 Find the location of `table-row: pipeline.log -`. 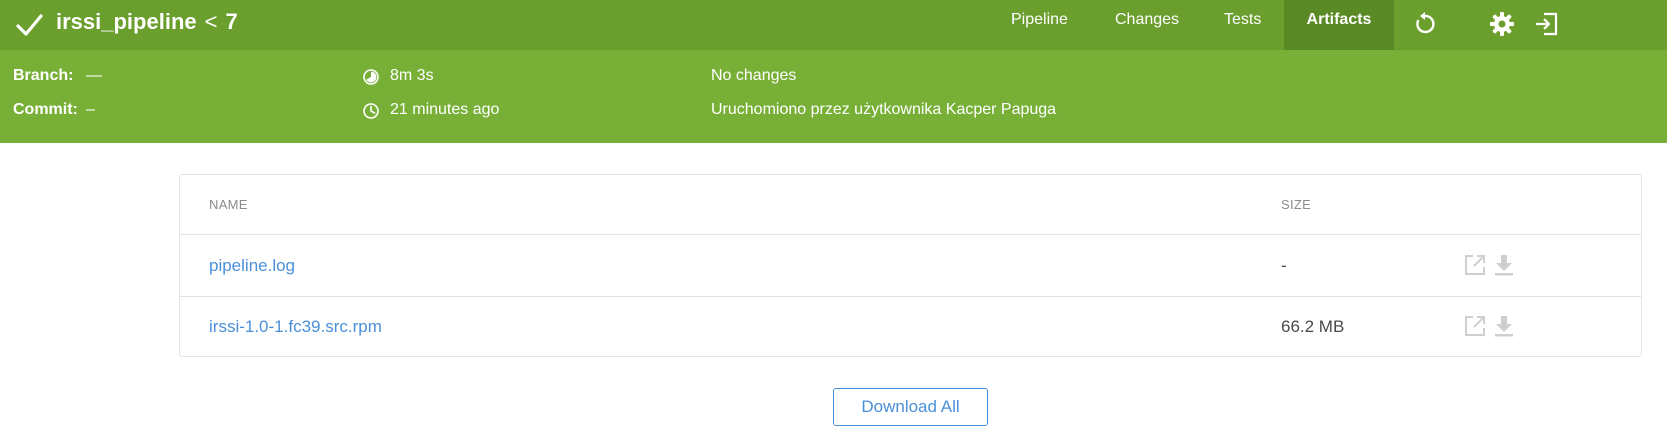

table-row: pipeline.log - is located at coordinates (910, 266).